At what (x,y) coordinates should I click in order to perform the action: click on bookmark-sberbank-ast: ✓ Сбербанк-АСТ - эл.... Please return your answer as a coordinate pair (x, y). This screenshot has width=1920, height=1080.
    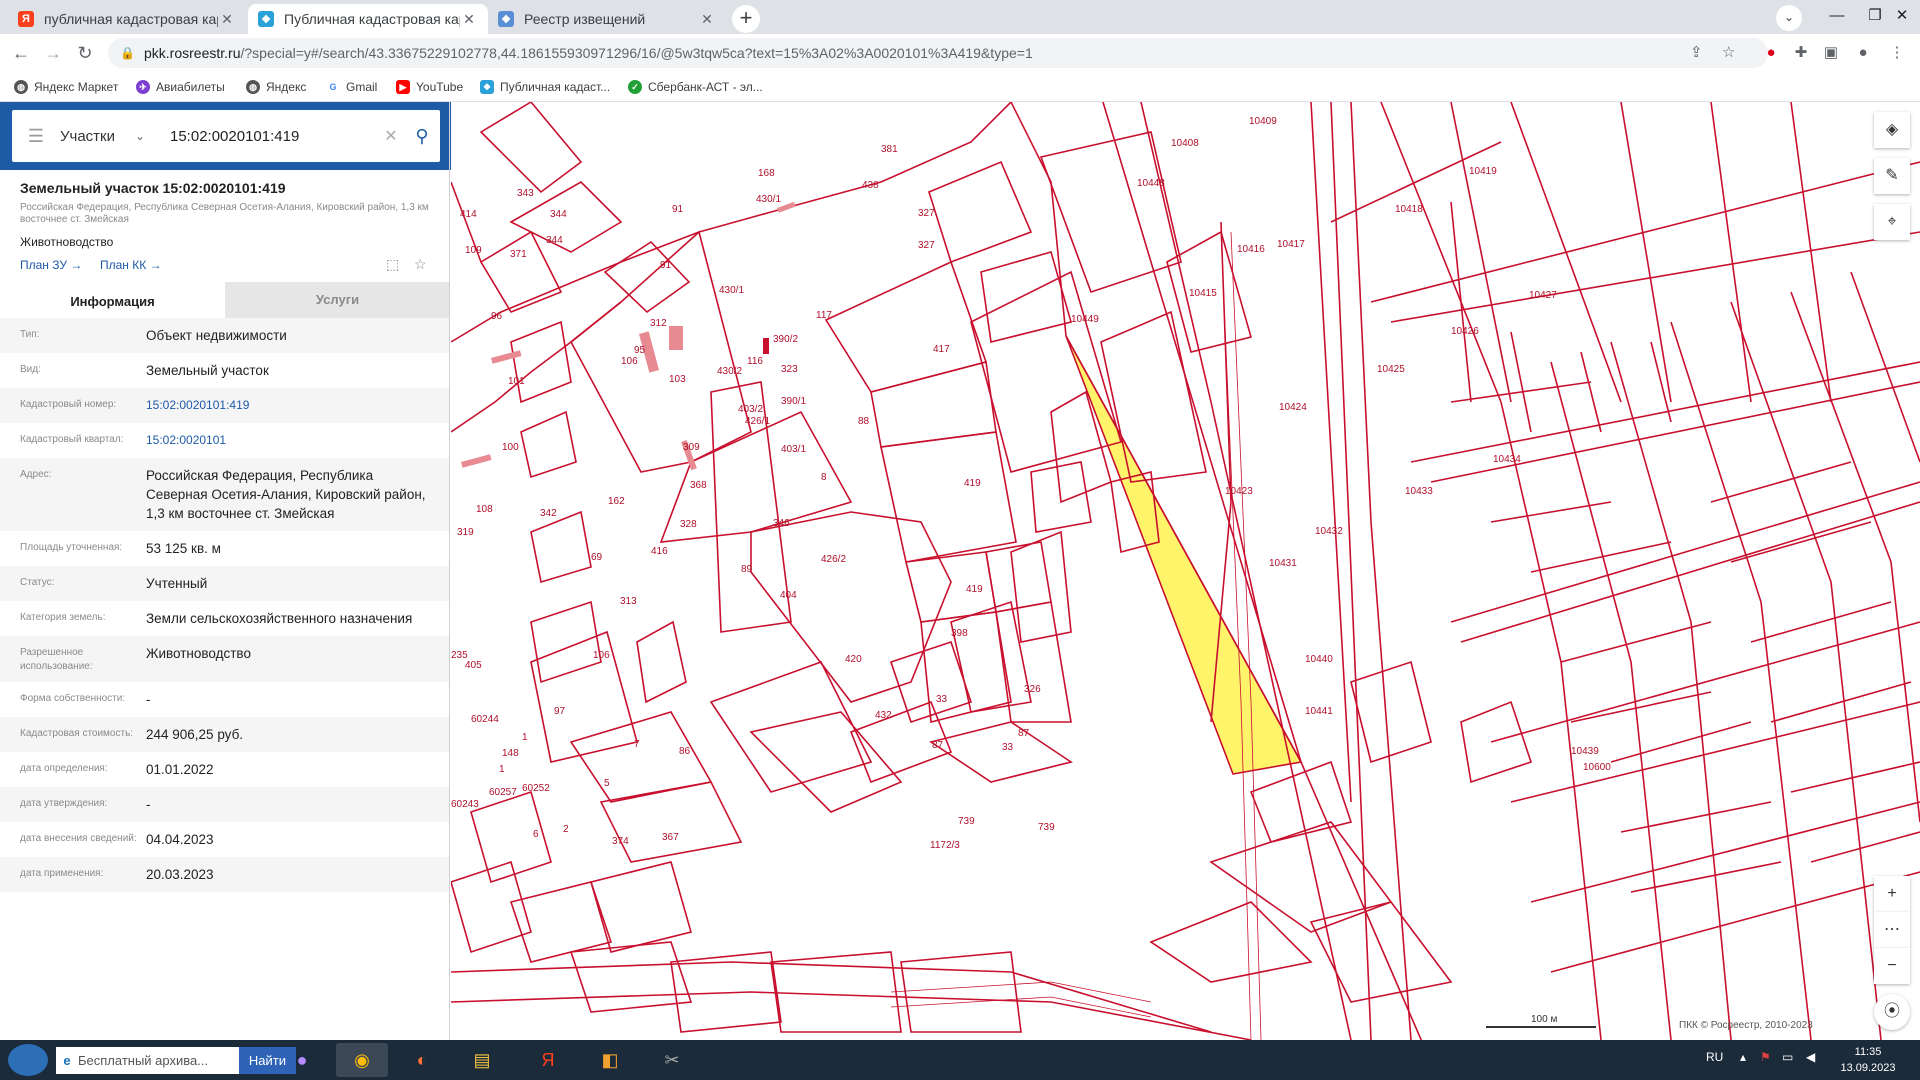
    Looking at the image, I should click on (695, 87).